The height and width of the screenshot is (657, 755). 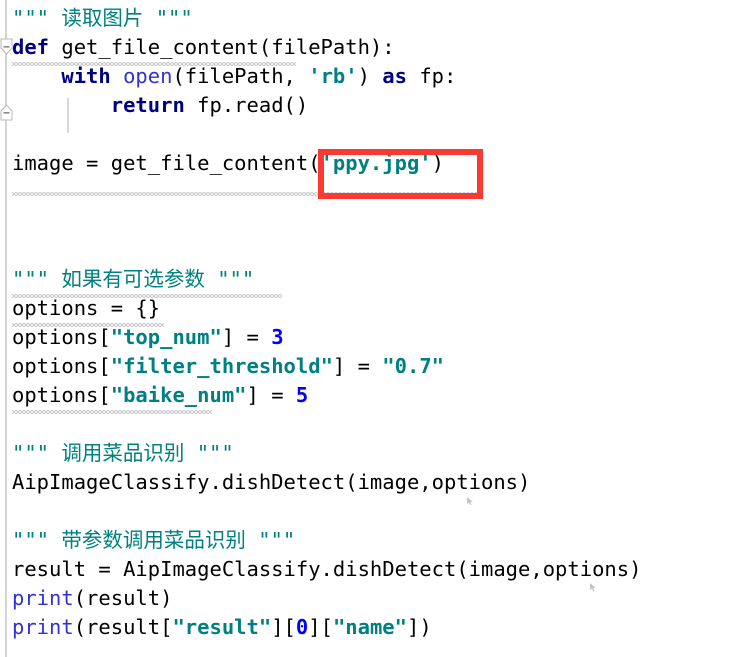 I want to click on code-token-plain: image = get_file_content(, so click(x=166, y=163).